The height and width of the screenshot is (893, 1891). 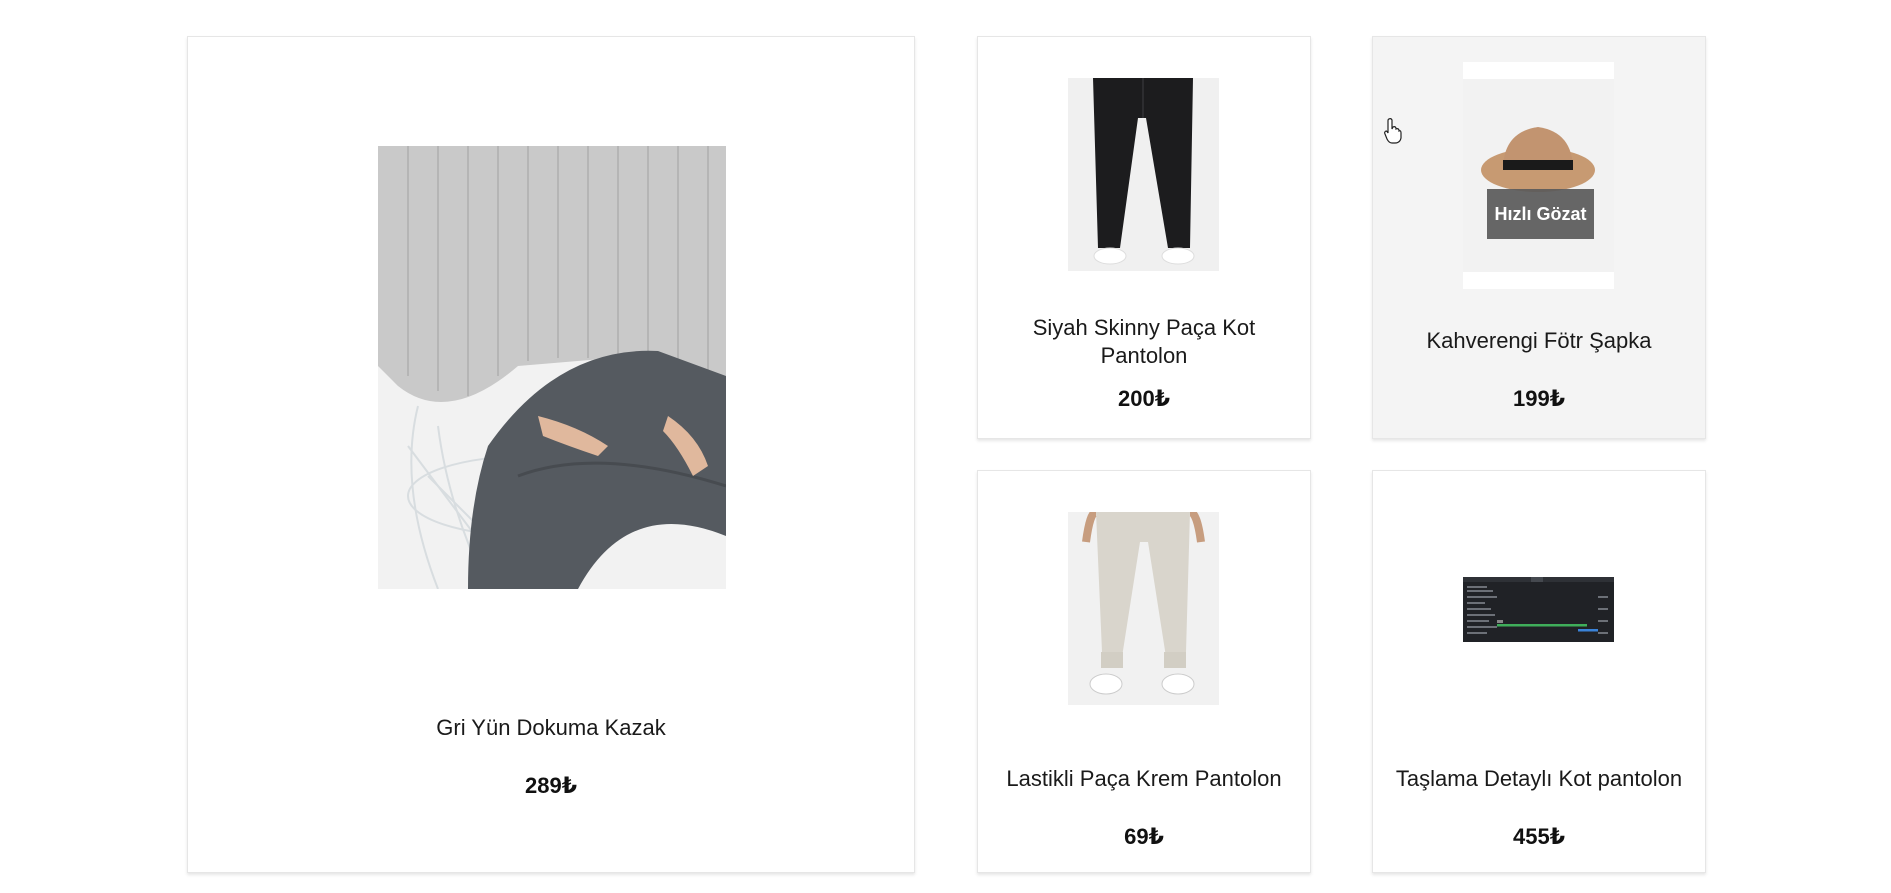 I want to click on product-name: Lastikli Paça Krem Pantolon, so click(x=1144, y=779).